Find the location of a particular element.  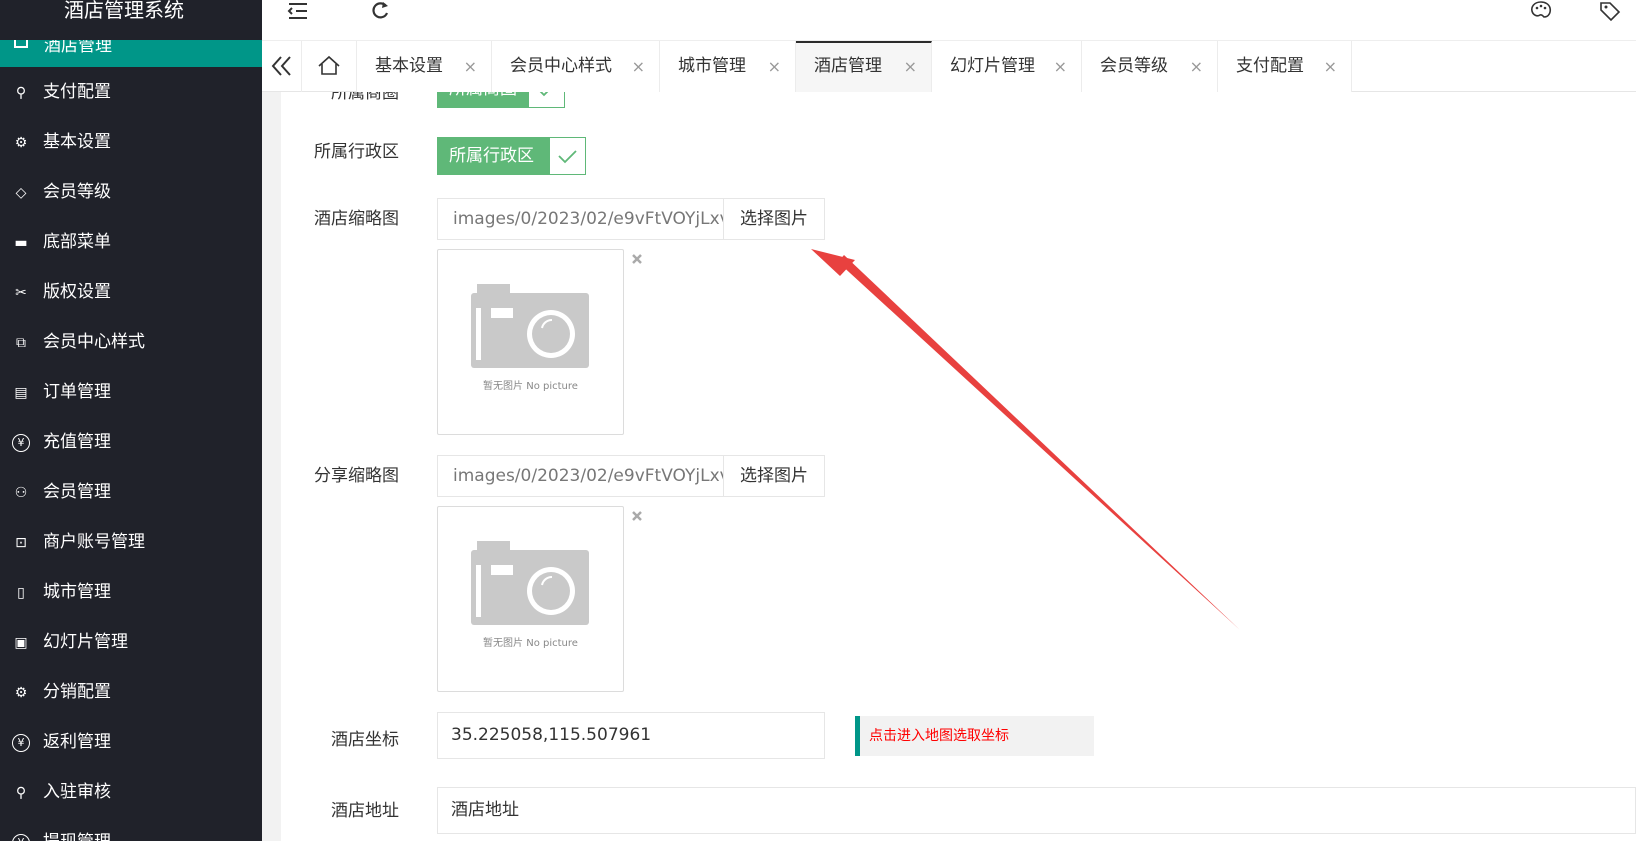

check-icon is located at coordinates (567, 157).